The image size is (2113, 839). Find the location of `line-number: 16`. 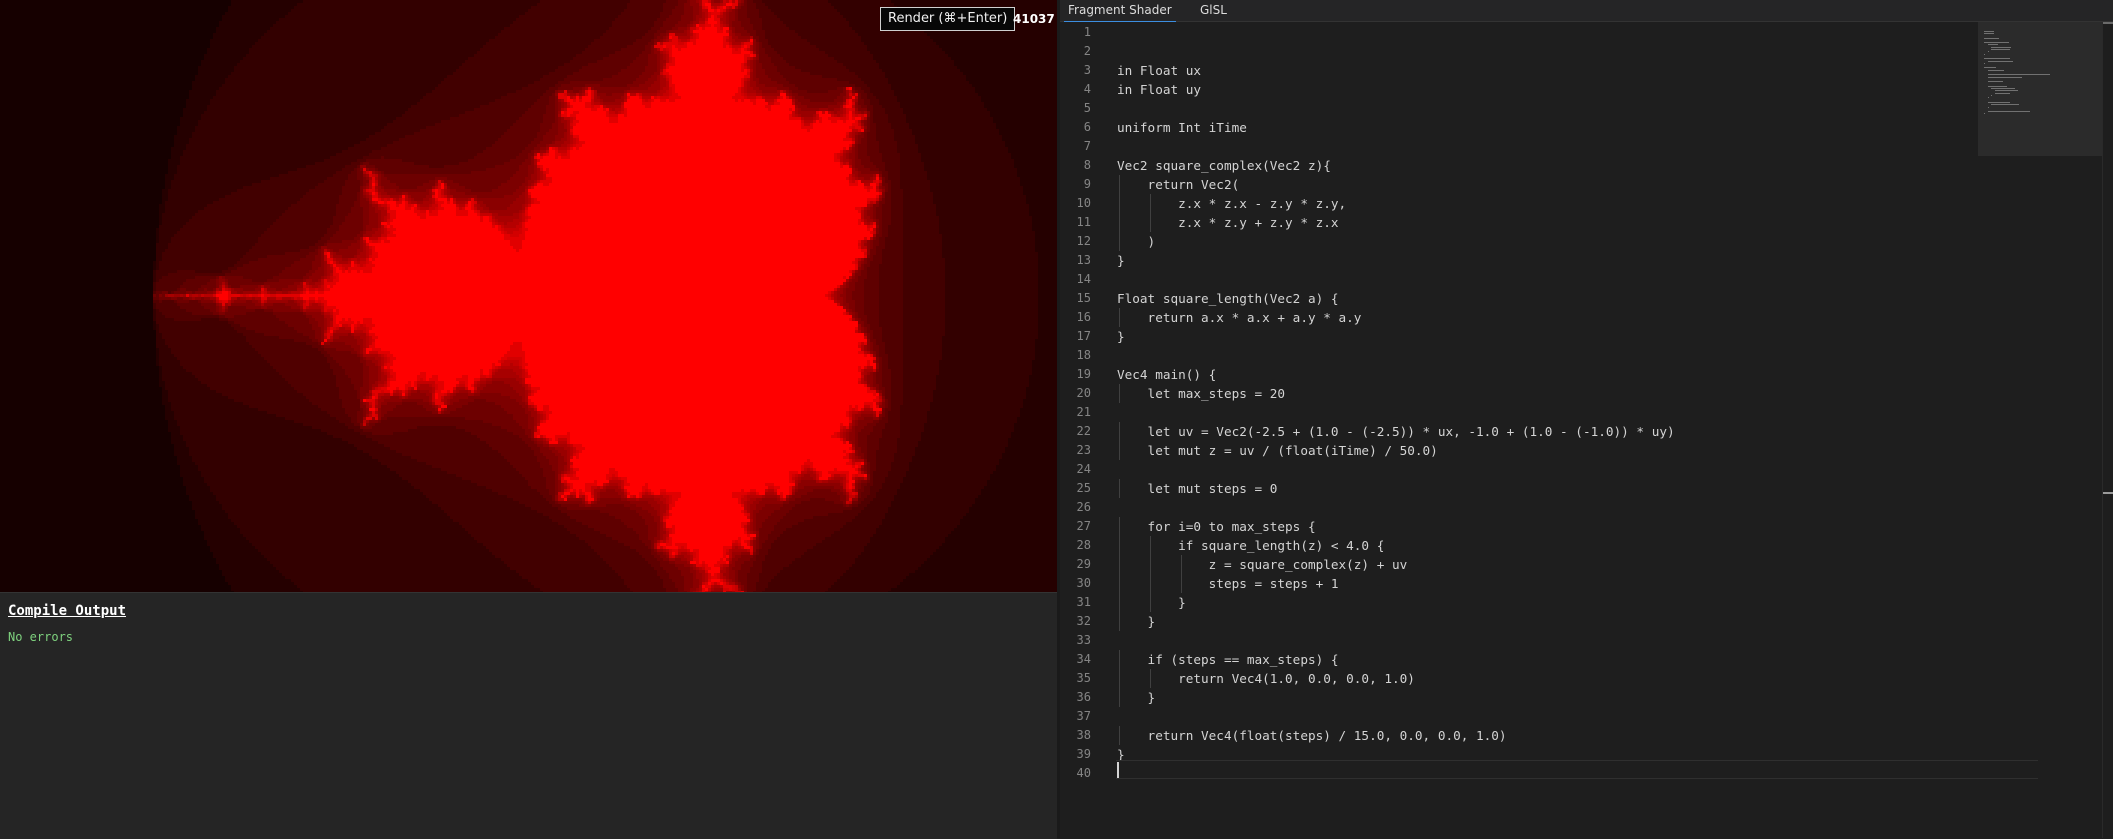

line-number: 16 is located at coordinates (1075, 317).